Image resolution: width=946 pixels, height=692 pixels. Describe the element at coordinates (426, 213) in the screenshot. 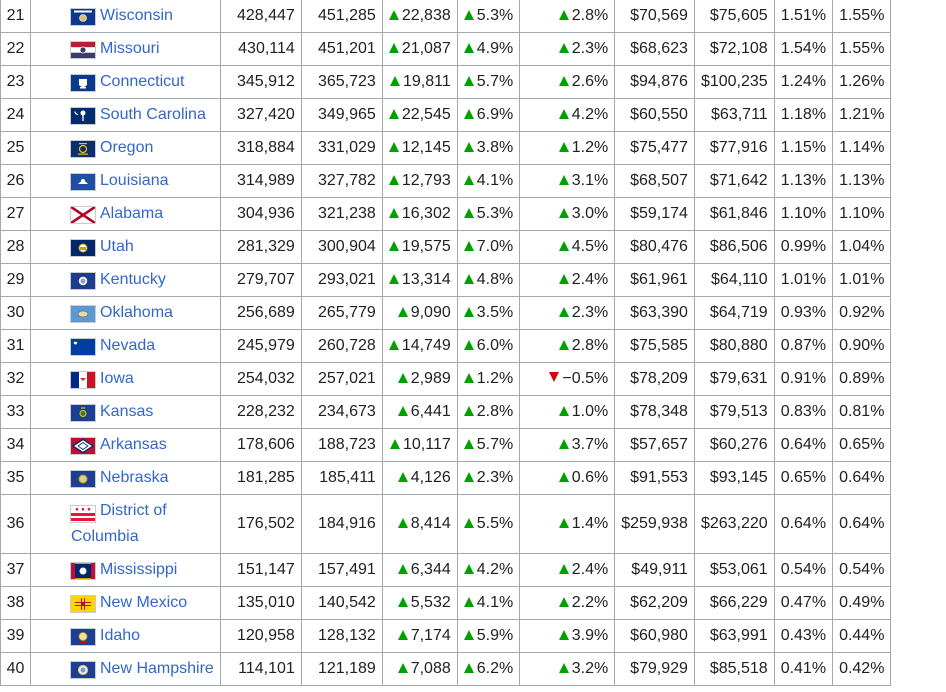

I see `change-value: 16,302` at that location.